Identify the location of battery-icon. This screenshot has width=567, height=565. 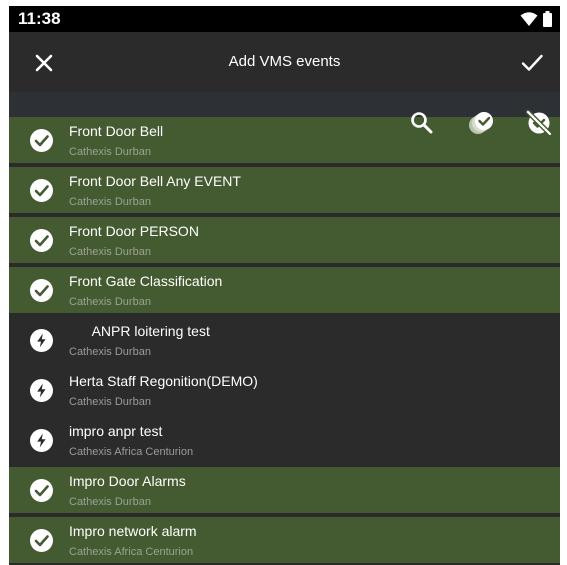
(547, 19).